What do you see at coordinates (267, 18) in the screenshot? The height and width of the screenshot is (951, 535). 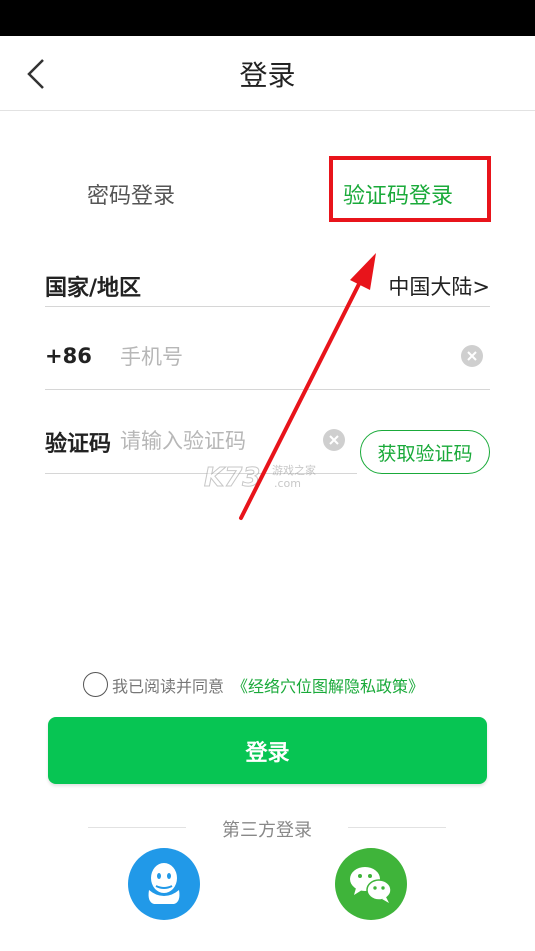 I see `status-bar` at bounding box center [267, 18].